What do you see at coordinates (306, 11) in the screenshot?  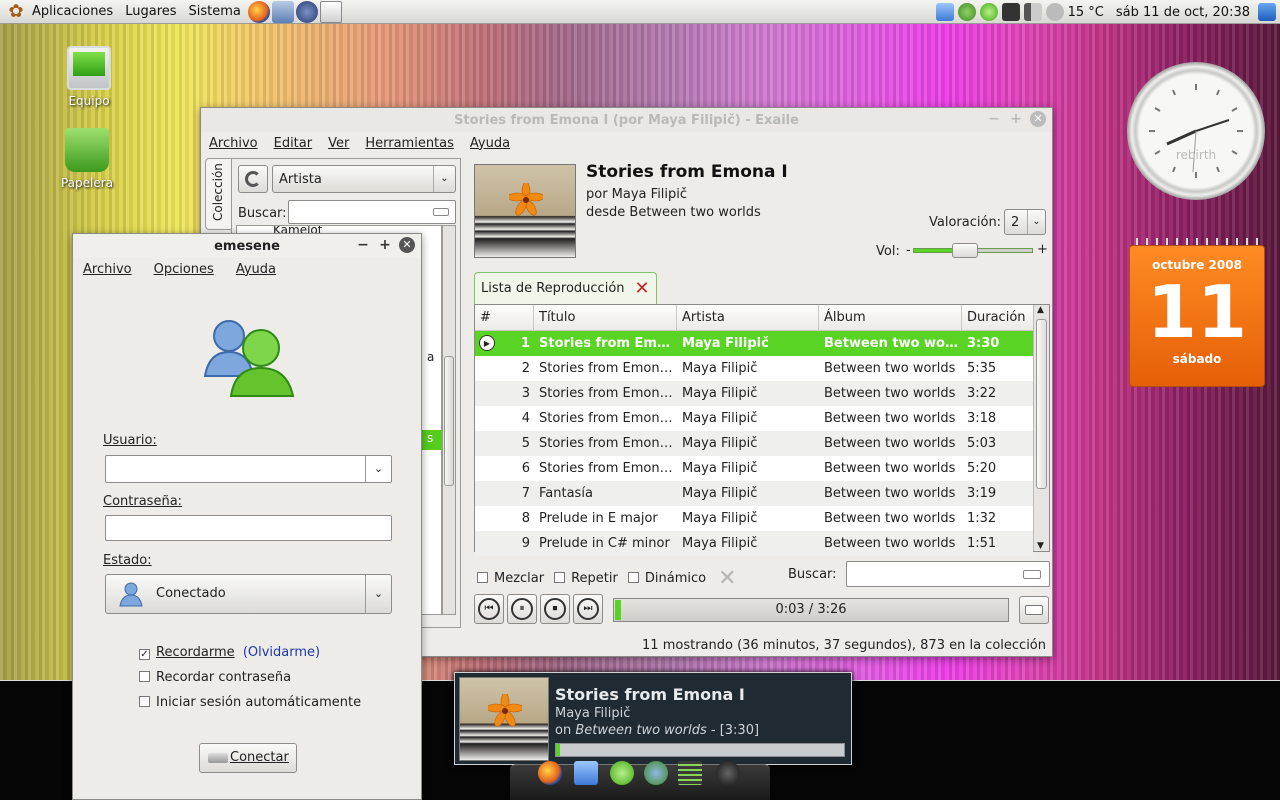 I see `music-launcher-icon` at bounding box center [306, 11].